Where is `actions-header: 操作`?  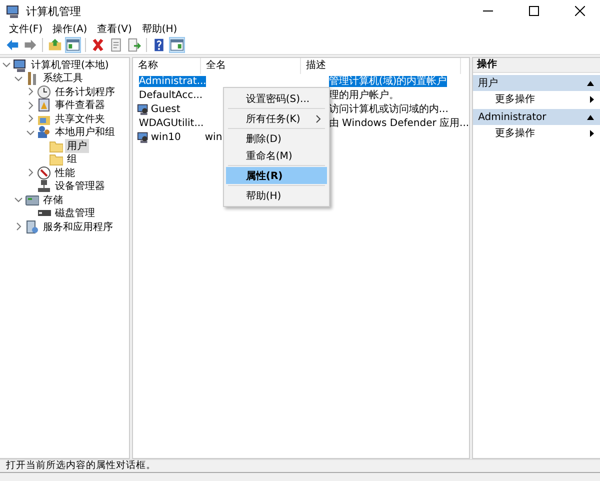
actions-header: 操作 is located at coordinates (536, 65).